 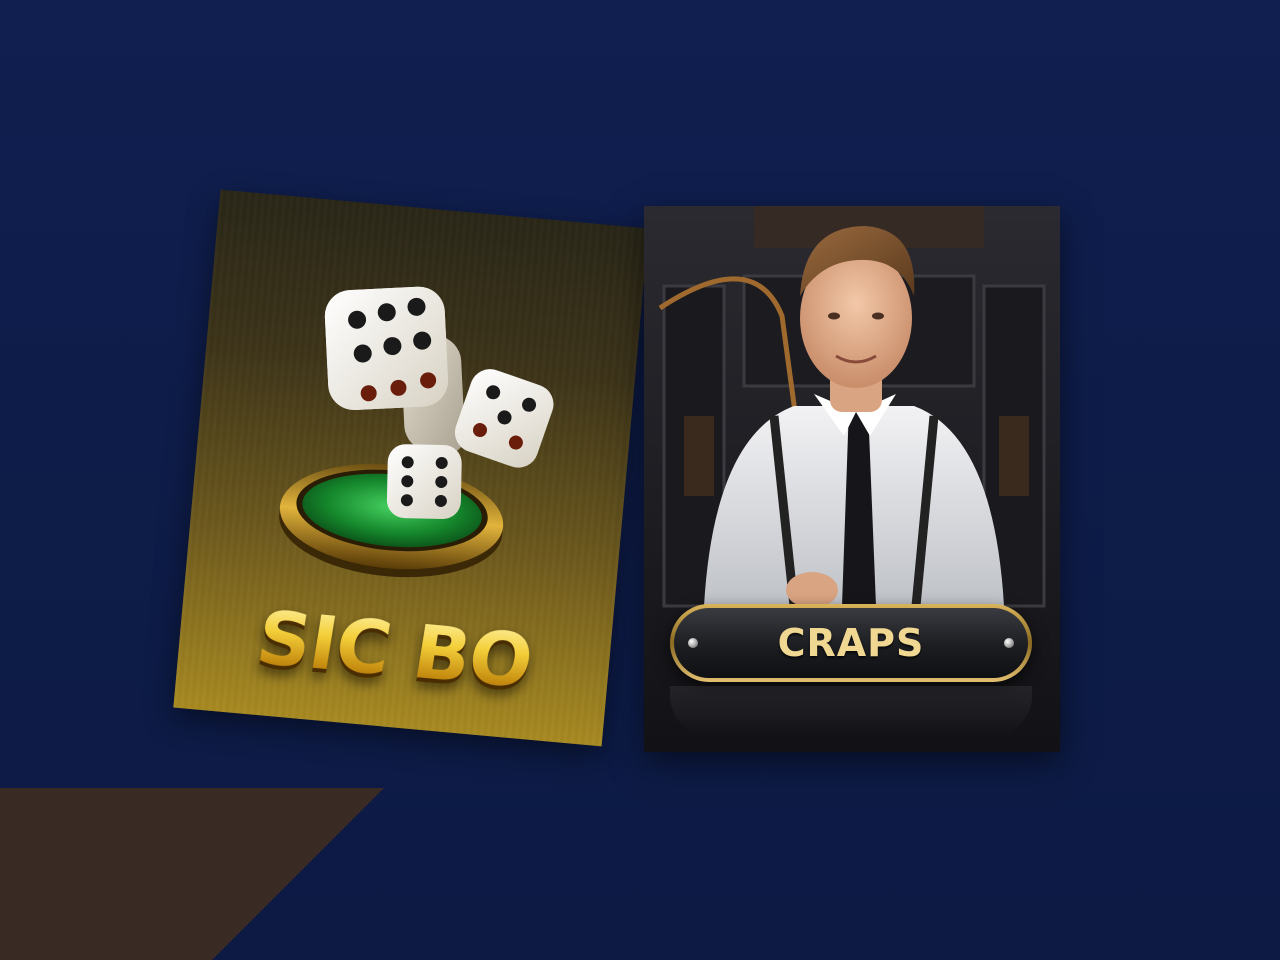 I want to click on craps-banner: CRAPS, so click(x=851, y=643).